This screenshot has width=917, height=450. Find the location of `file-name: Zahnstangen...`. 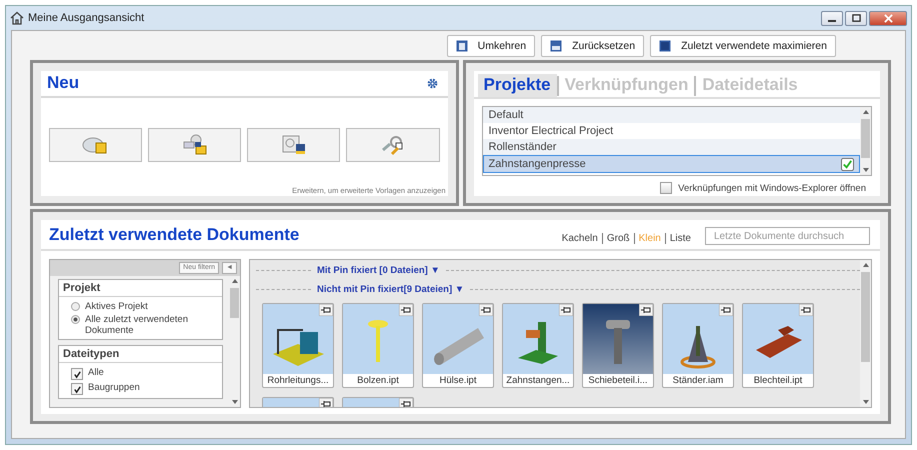

file-name: Zahnstangen... is located at coordinates (538, 380).